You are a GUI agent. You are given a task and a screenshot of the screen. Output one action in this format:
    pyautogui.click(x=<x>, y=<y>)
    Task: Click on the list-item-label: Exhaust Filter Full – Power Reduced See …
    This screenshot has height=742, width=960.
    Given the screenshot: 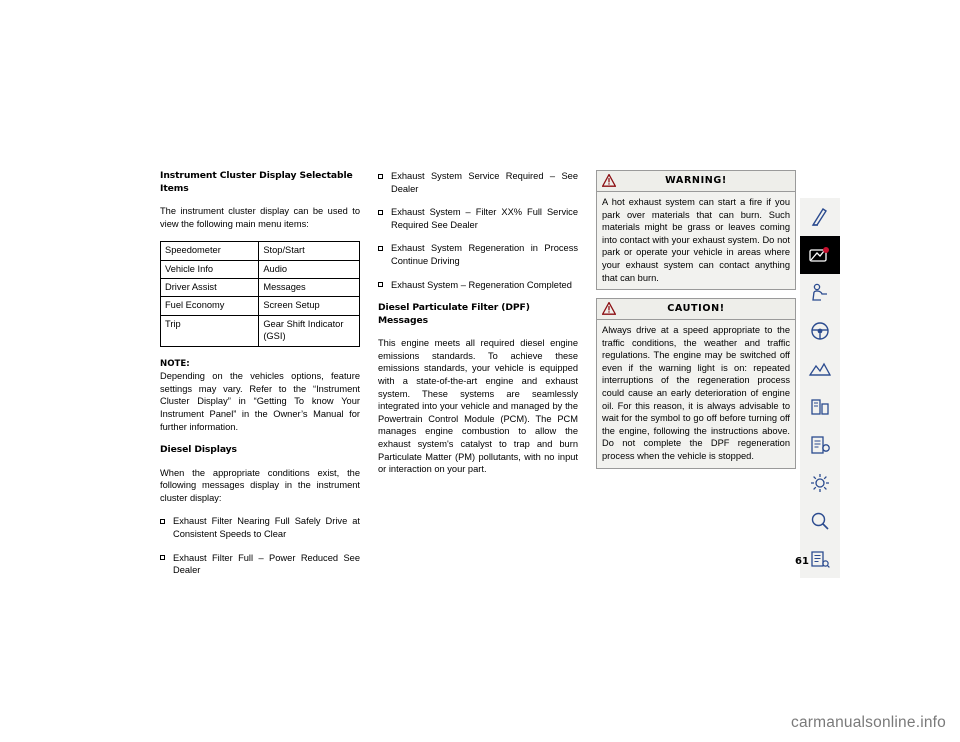 What is the action you would take?
    pyautogui.click(x=266, y=564)
    